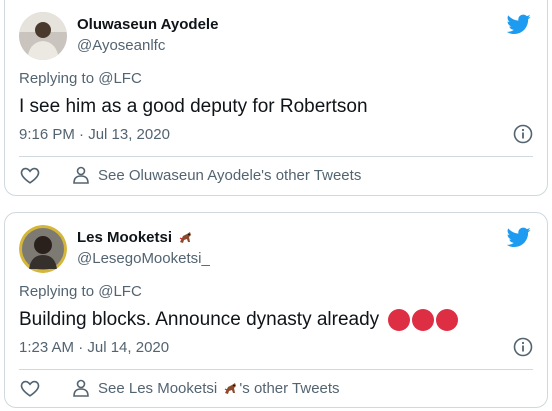 The width and height of the screenshot is (552, 411). I want to click on author-name: Les Mooketsi, so click(135, 237).